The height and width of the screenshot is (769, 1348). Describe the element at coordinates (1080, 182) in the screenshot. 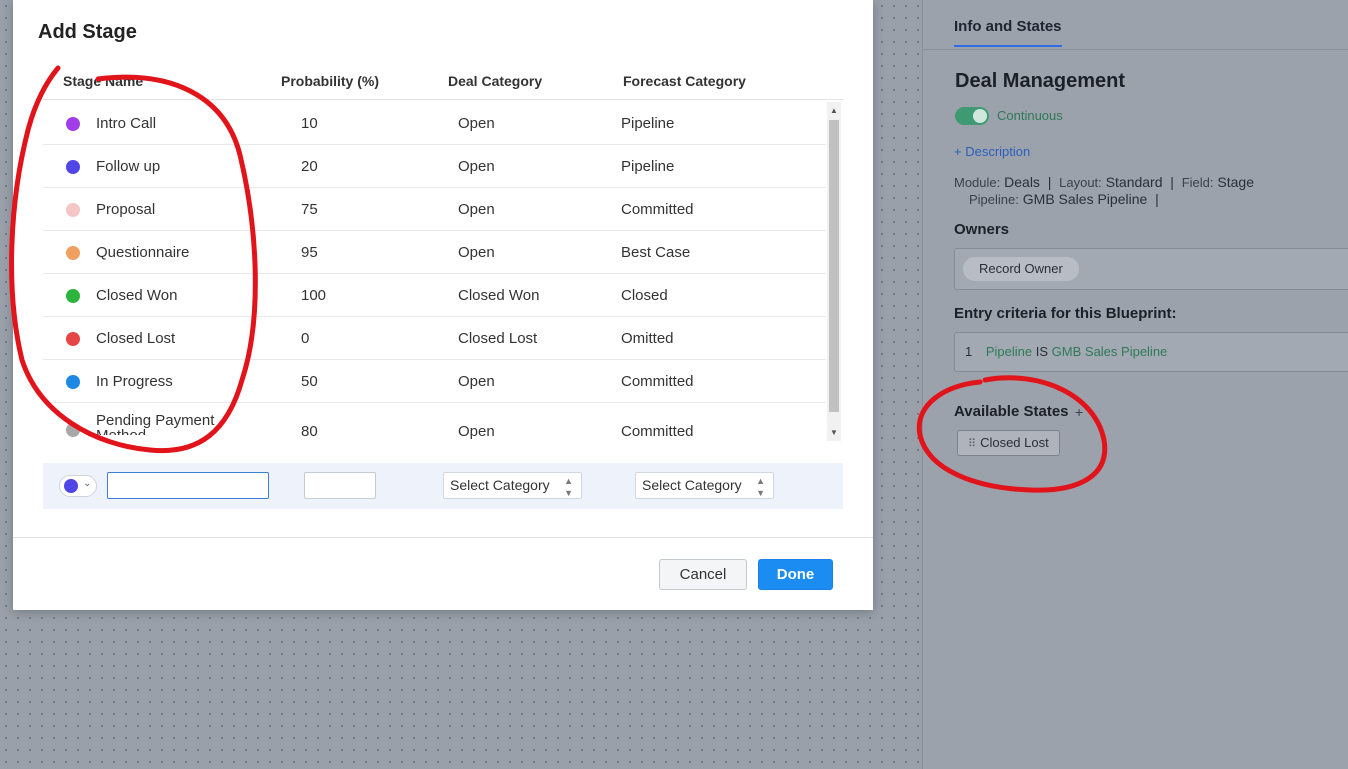

I see `layout-key: Layout:` at that location.